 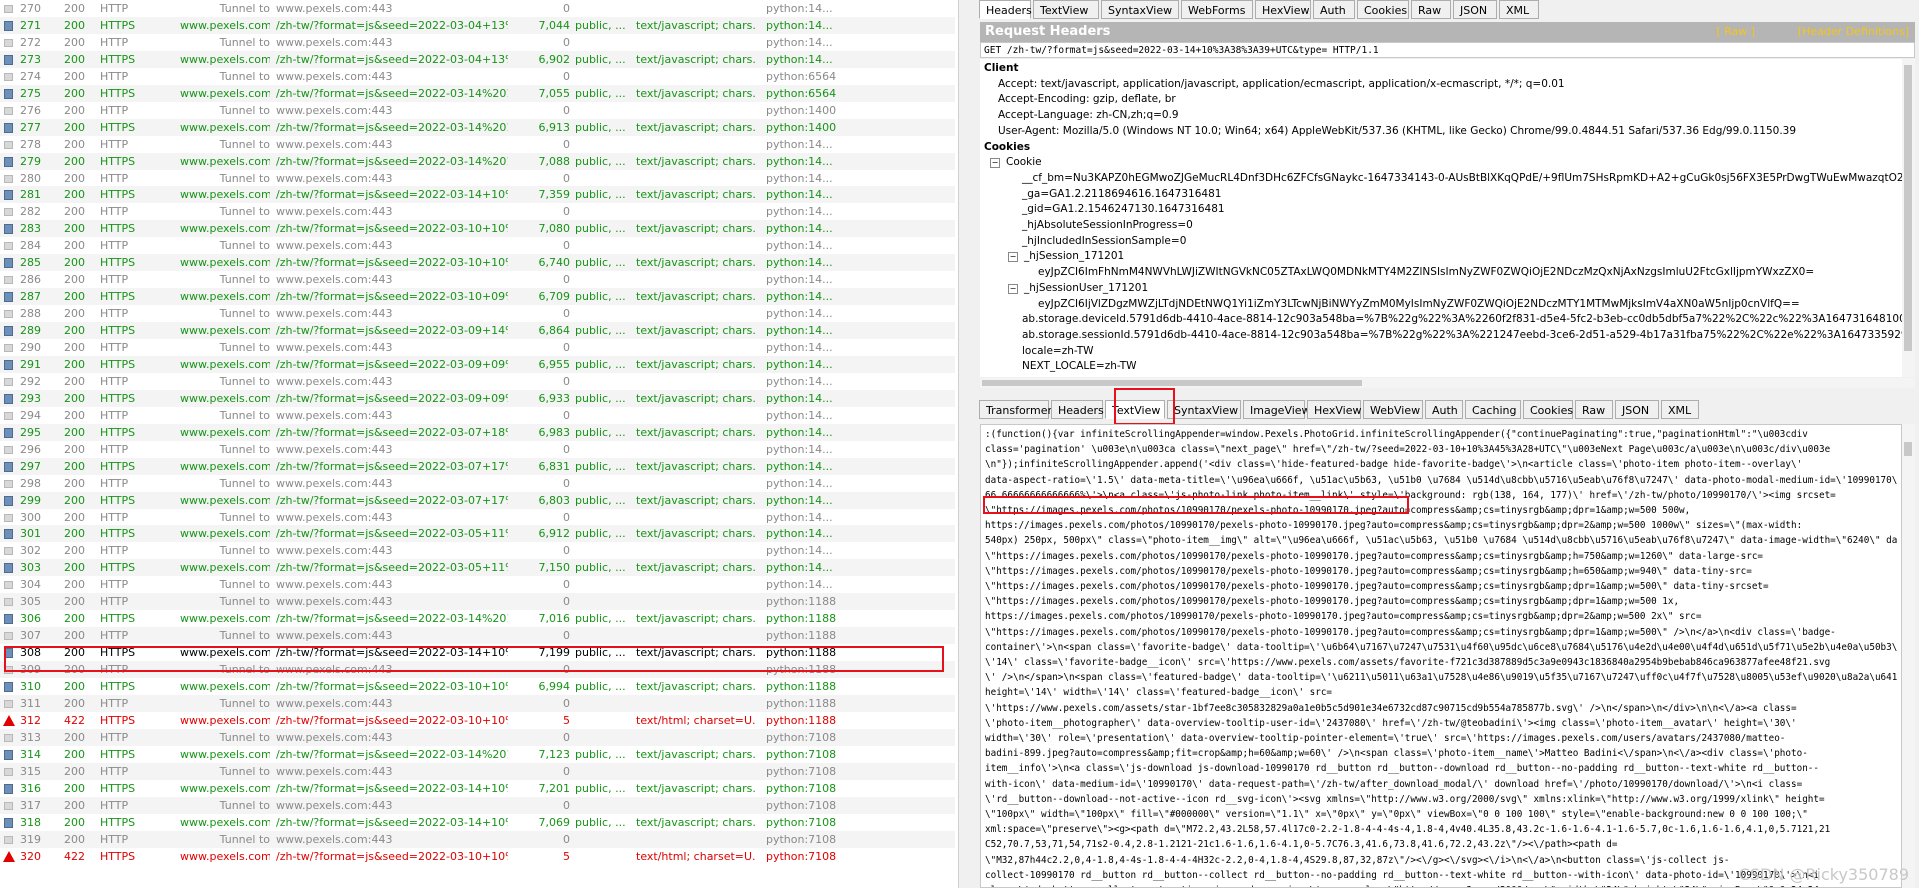 What do you see at coordinates (1078, 288) in the screenshot?
I see `header-tree-subnode: − _hjSessionUser_171201` at bounding box center [1078, 288].